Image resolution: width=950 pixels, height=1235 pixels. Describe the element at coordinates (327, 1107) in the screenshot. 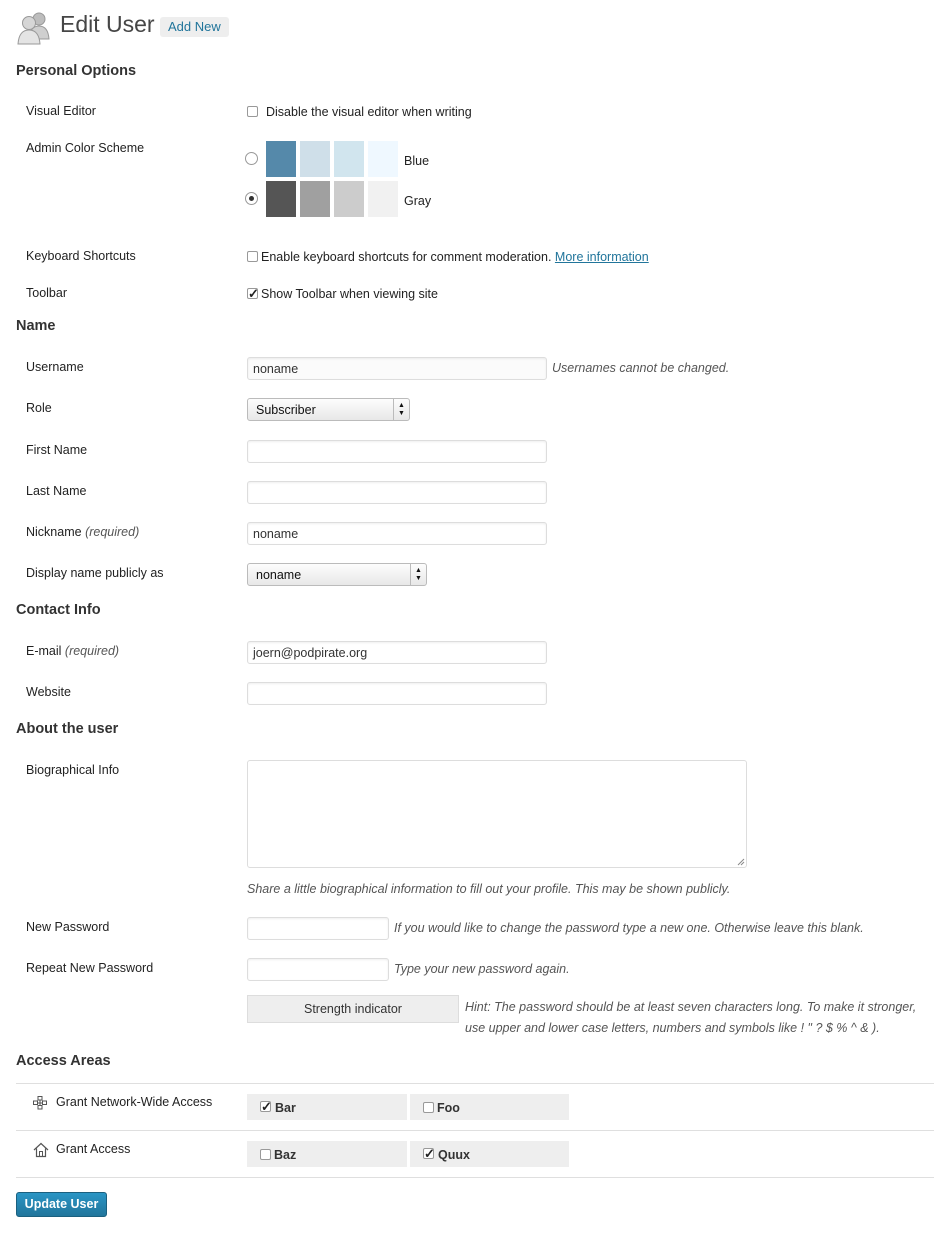

I see `access-item-bar: Bar` at that location.